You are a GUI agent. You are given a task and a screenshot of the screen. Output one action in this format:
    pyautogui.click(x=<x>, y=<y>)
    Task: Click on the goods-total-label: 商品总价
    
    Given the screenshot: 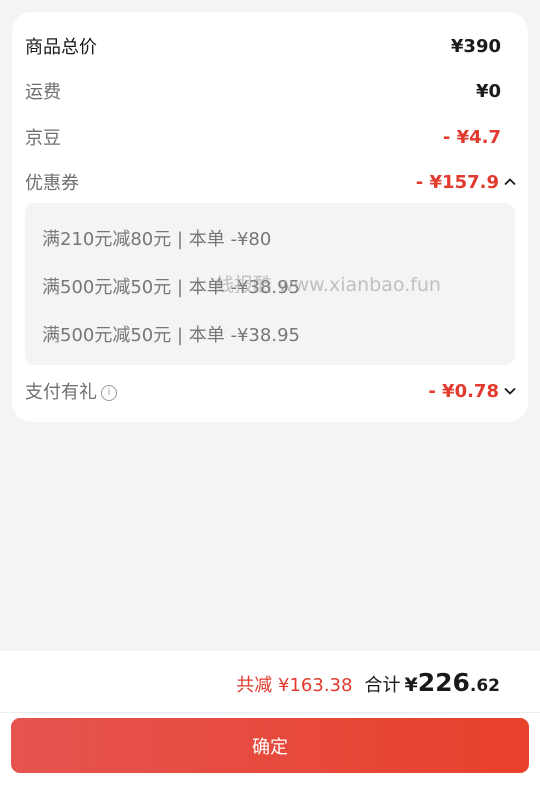 What is the action you would take?
    pyautogui.click(x=61, y=47)
    